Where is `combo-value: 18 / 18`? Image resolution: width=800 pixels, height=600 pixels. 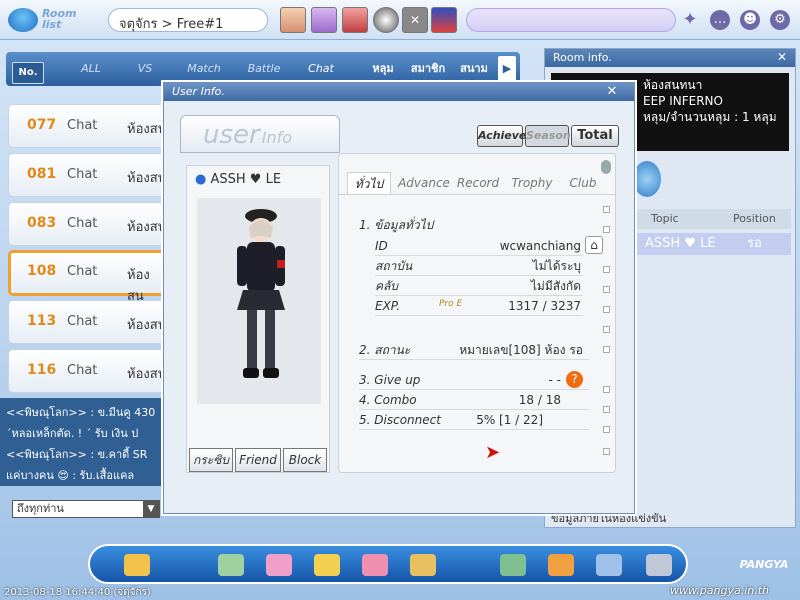 combo-value: 18 / 18 is located at coordinates (539, 400).